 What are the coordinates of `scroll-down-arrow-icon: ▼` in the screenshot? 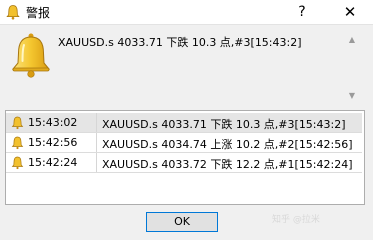 It's located at (352, 96).